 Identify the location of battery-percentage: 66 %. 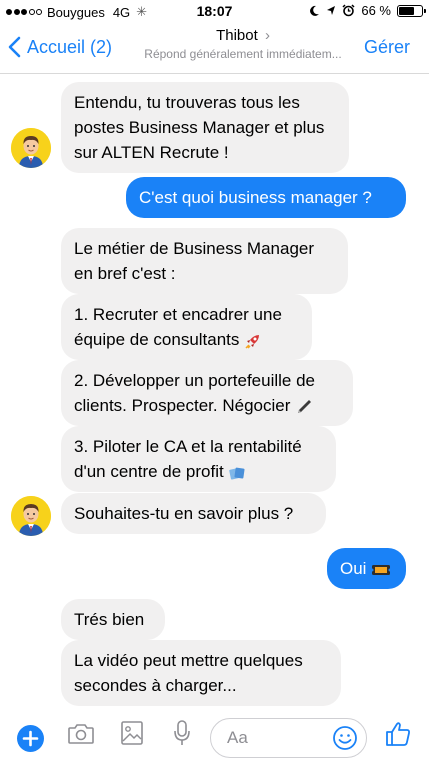
(376, 10).